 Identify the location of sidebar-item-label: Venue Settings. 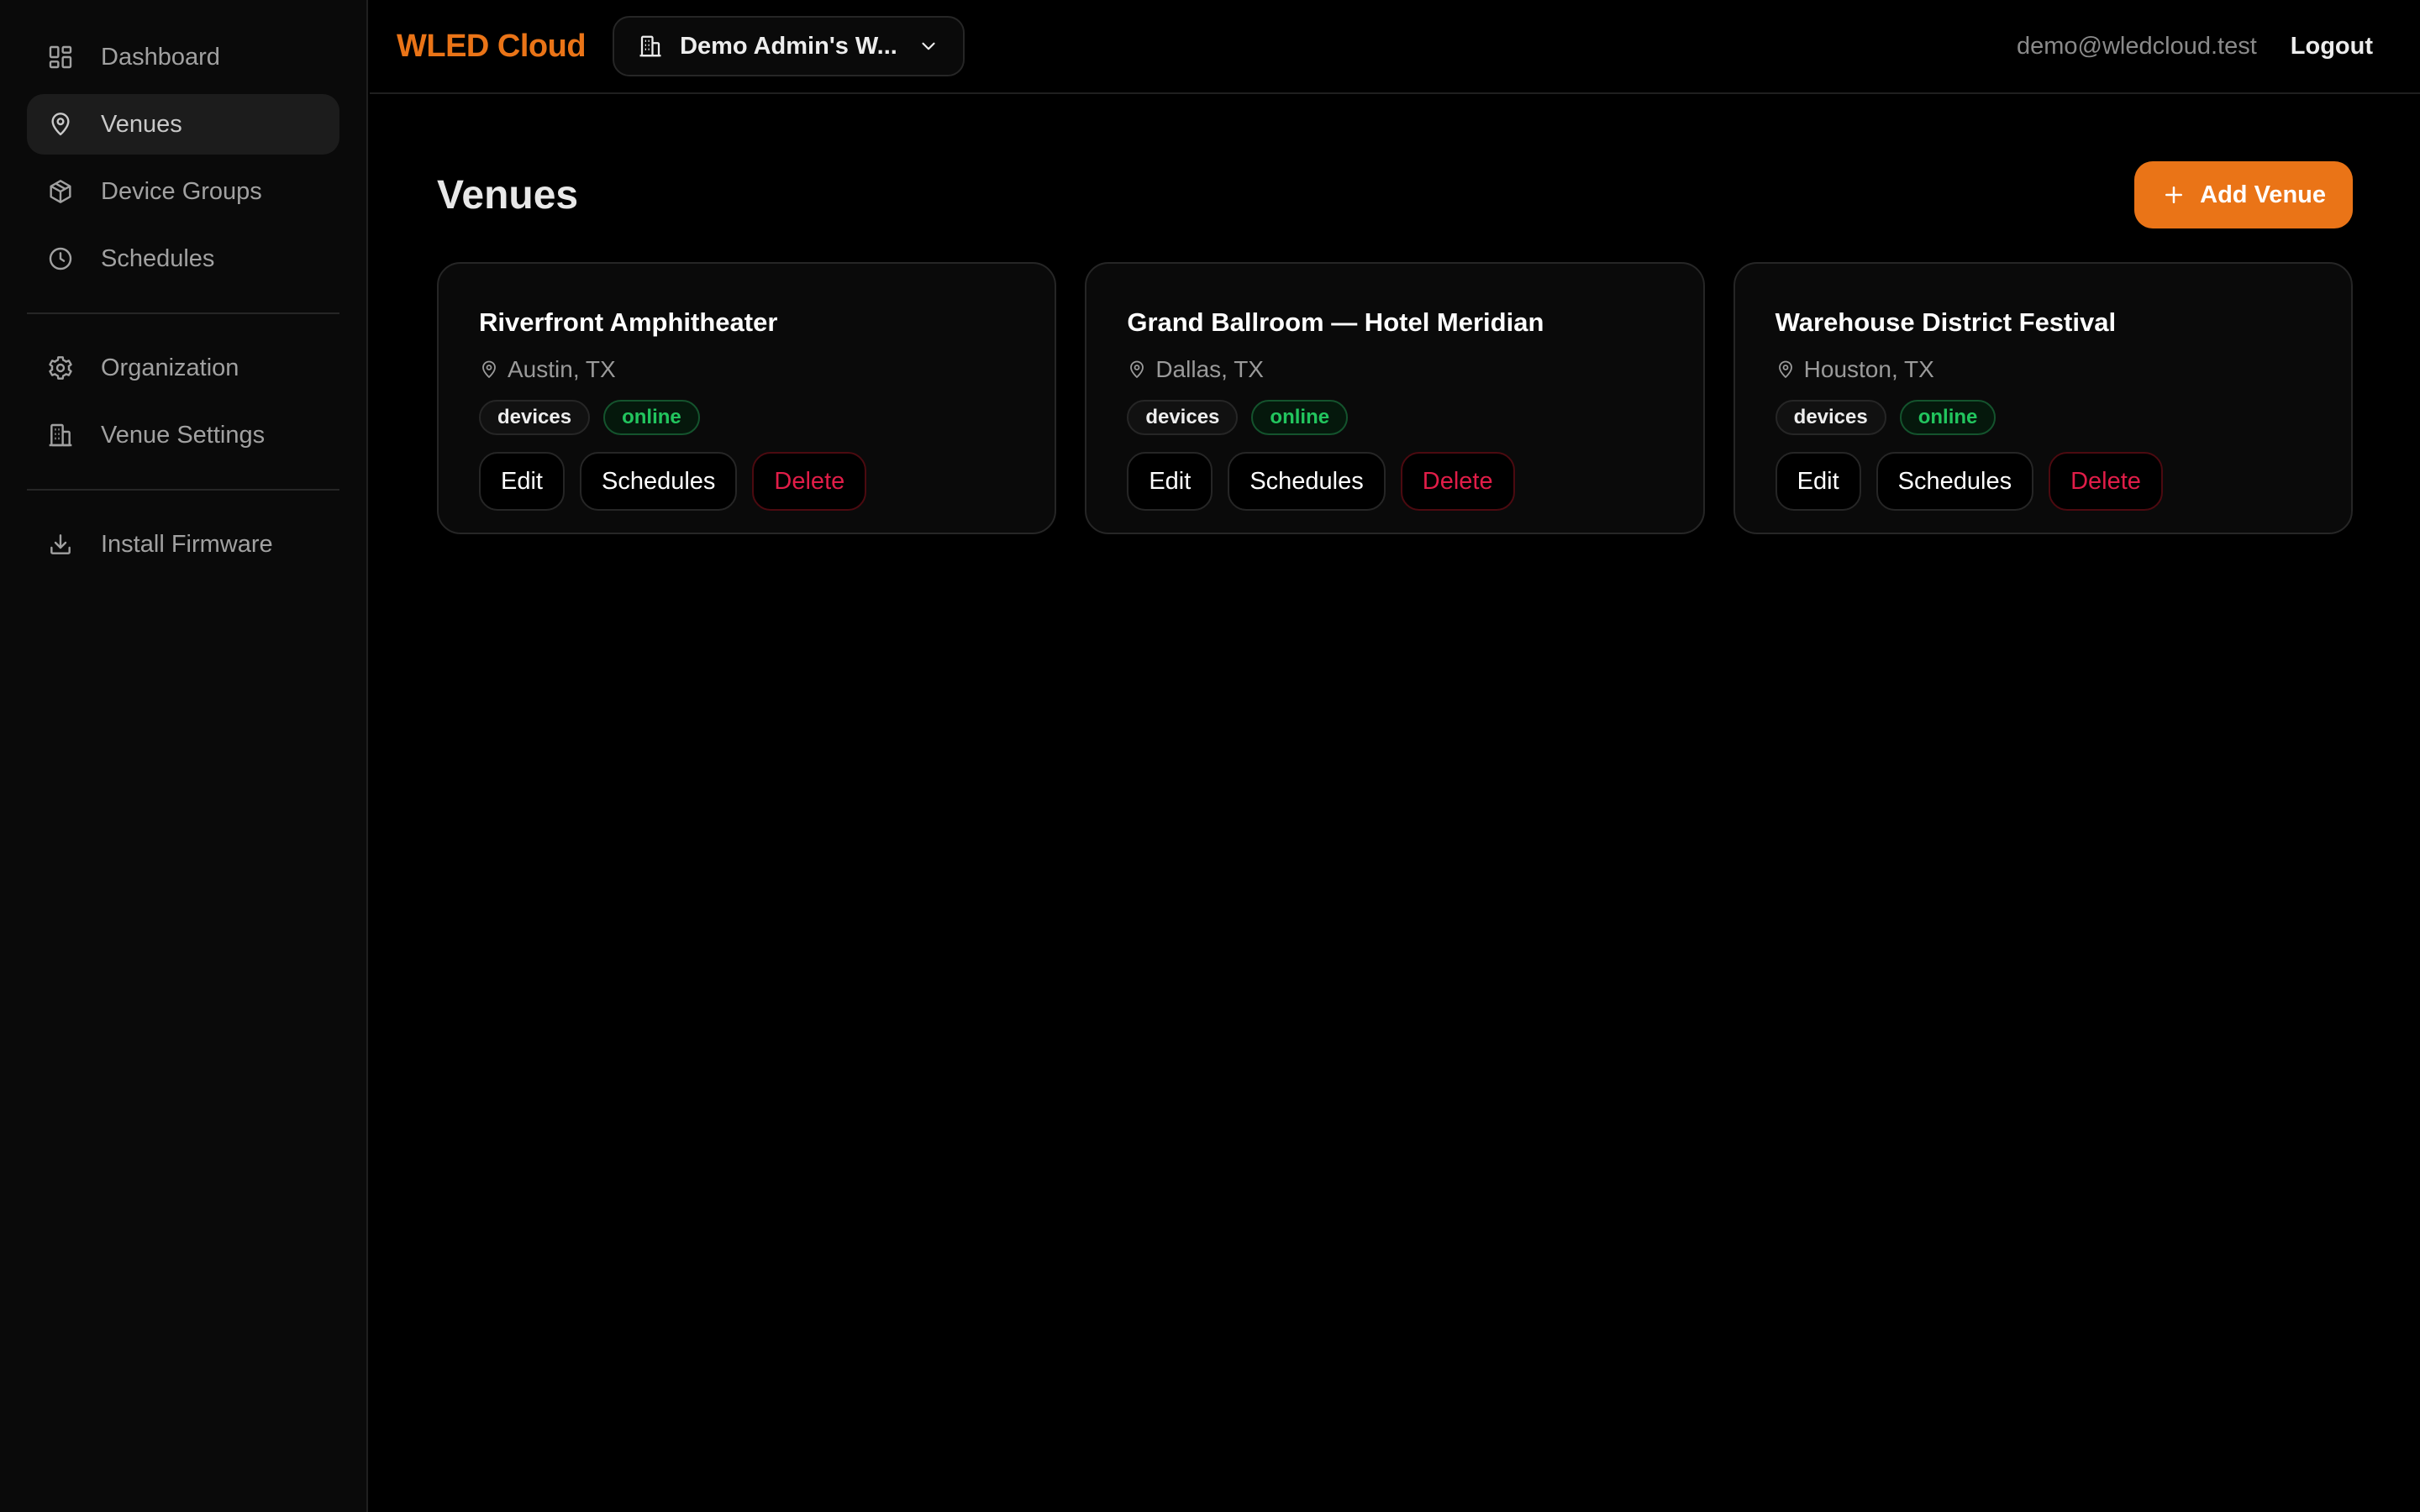
(183, 435).